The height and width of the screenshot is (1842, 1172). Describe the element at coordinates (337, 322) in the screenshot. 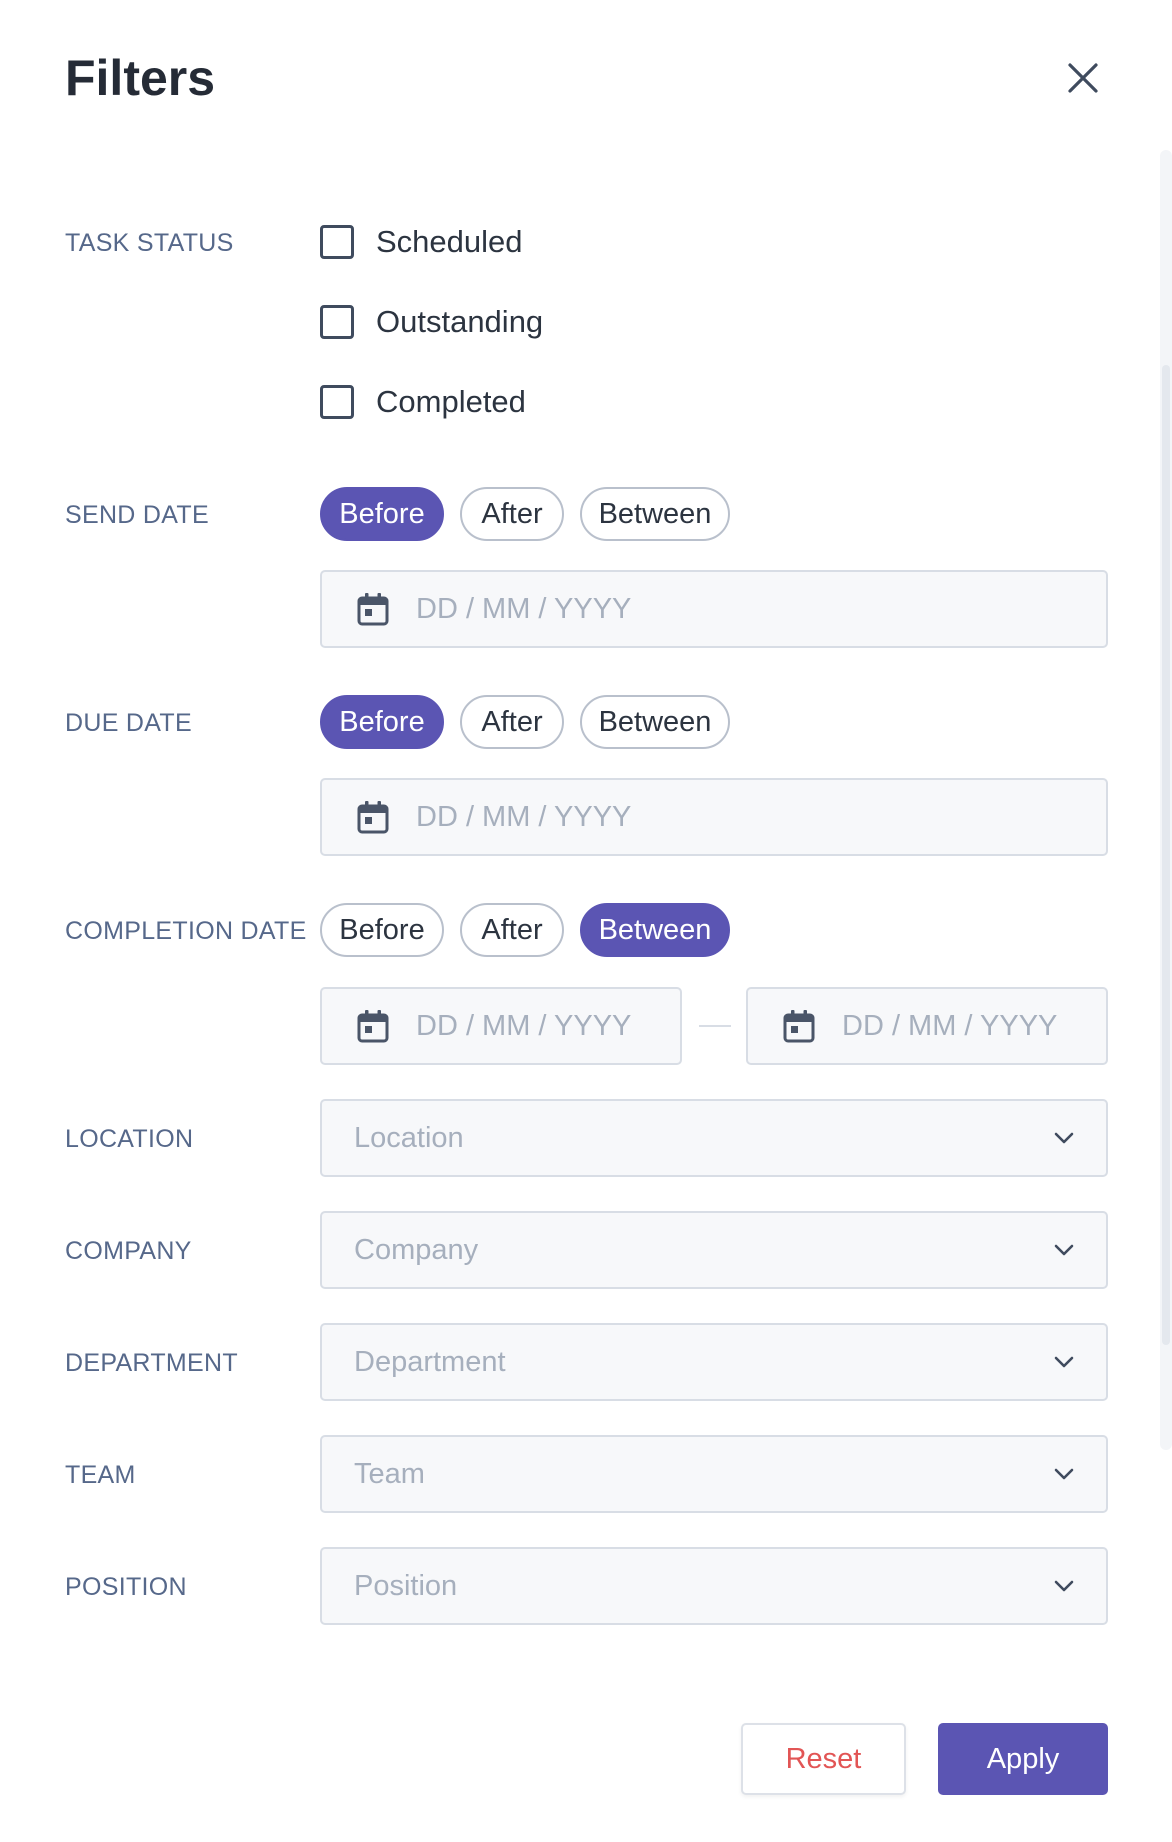

I see `outstanding-checkbox` at that location.